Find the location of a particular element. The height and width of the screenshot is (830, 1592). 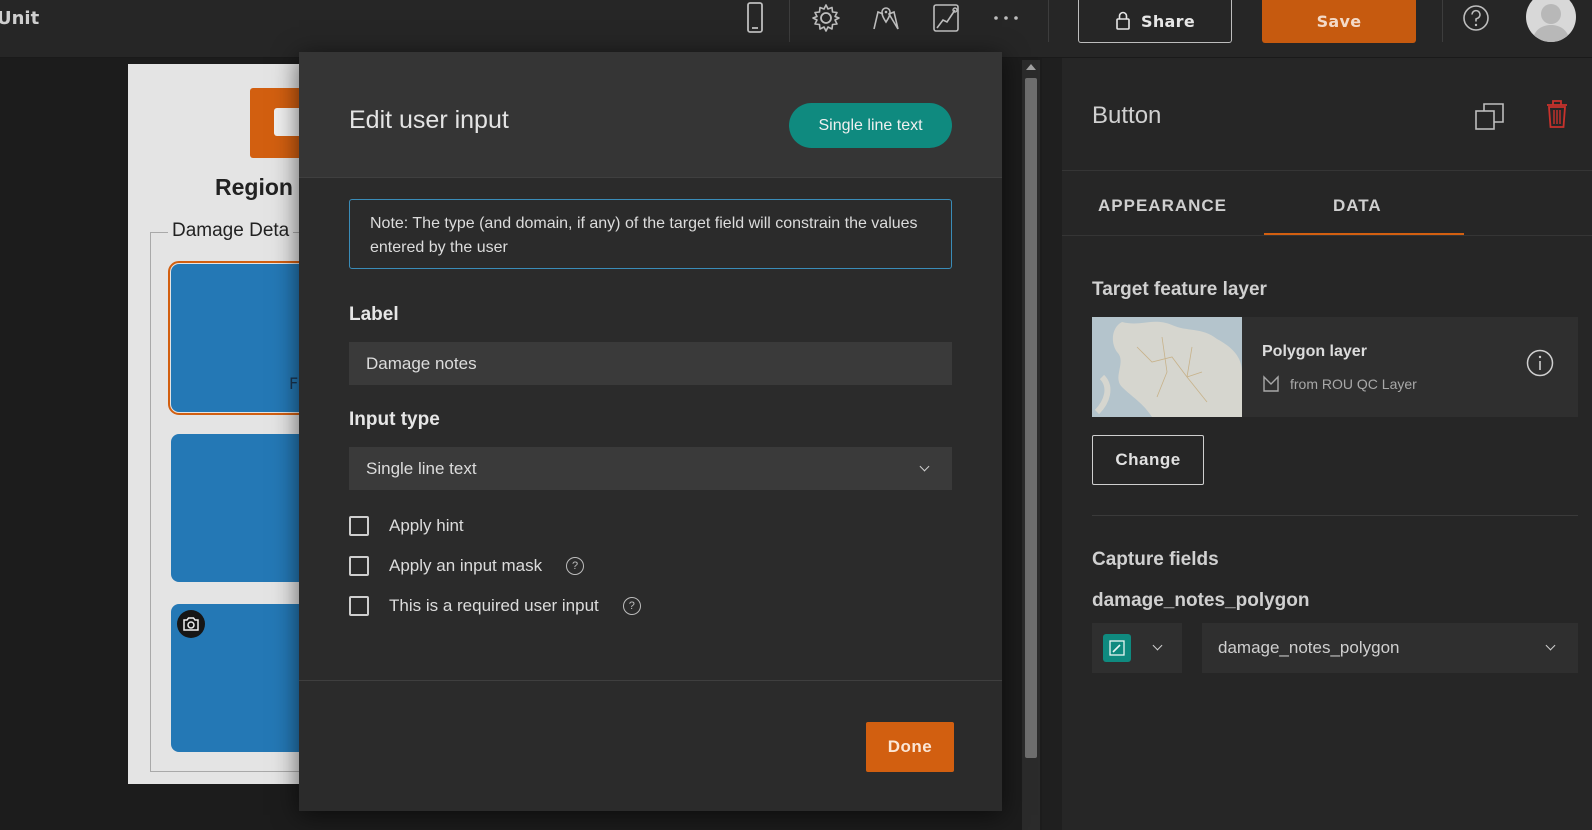

info-icon is located at coordinates (1540, 365).